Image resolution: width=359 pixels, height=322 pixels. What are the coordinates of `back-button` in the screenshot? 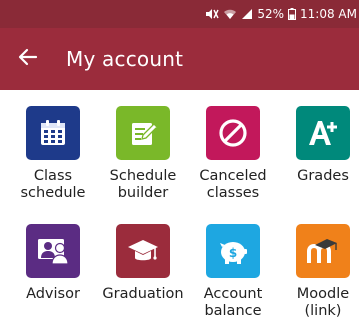 It's located at (28, 59).